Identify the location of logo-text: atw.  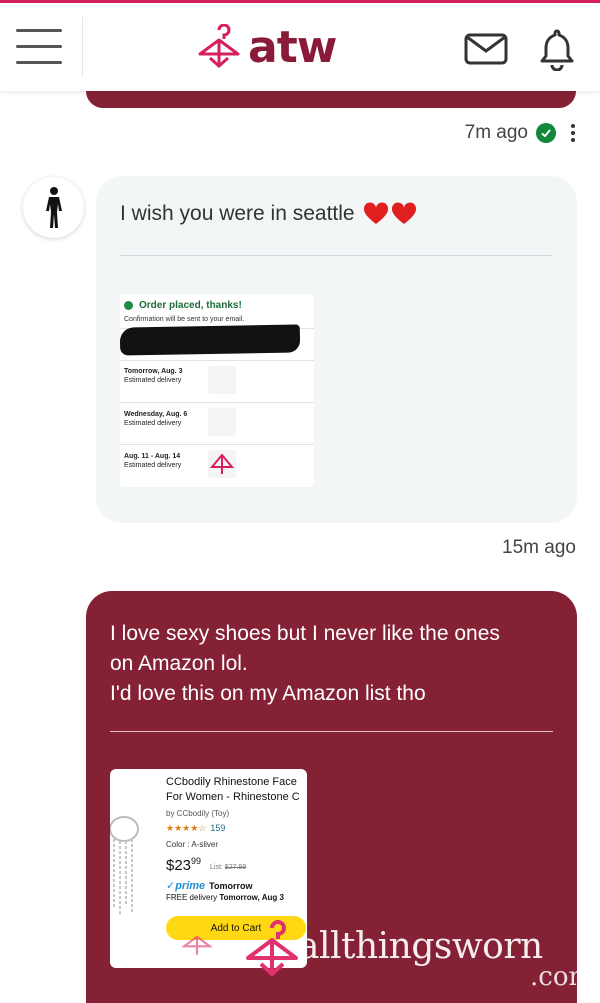
(292, 47).